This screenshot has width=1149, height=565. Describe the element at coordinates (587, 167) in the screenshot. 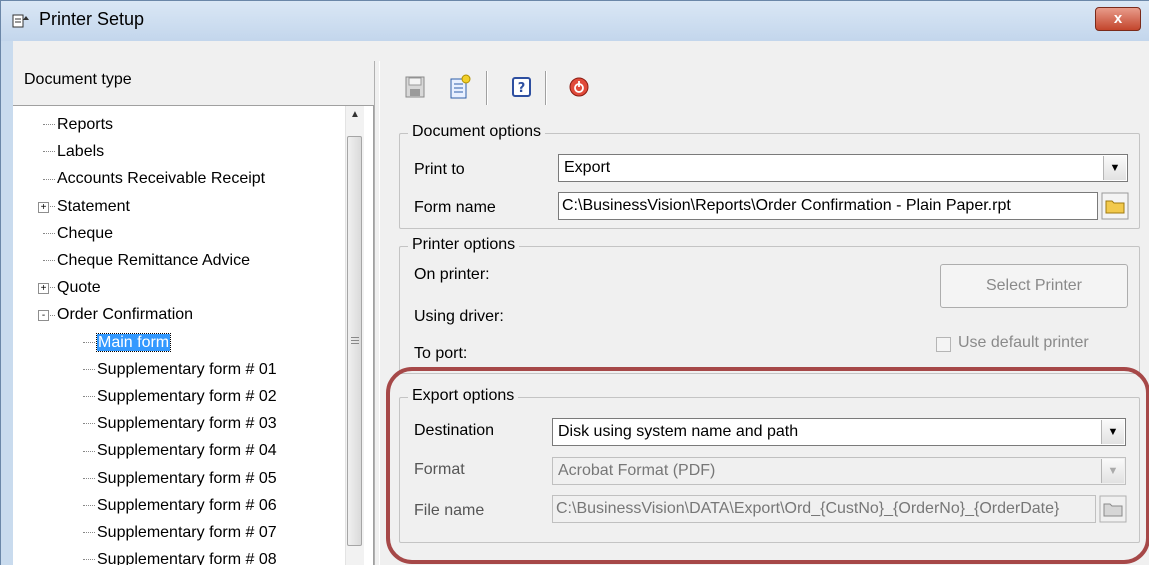

I see `print-to-value: Export` at that location.